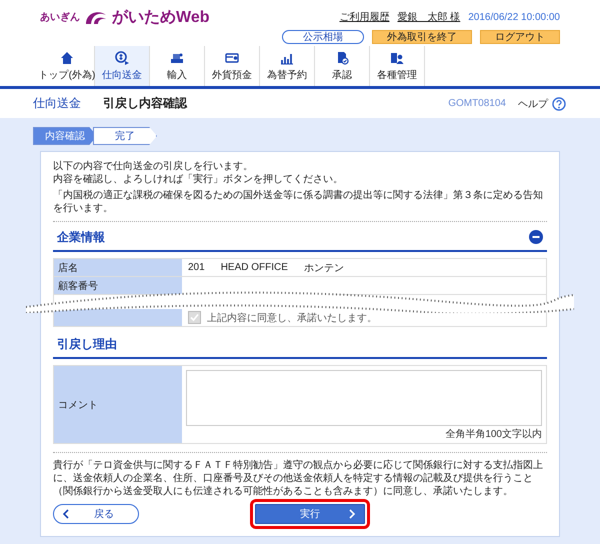  What do you see at coordinates (254, 267) in the screenshot?
I see `field-value: HEAD OFFICE` at bounding box center [254, 267].